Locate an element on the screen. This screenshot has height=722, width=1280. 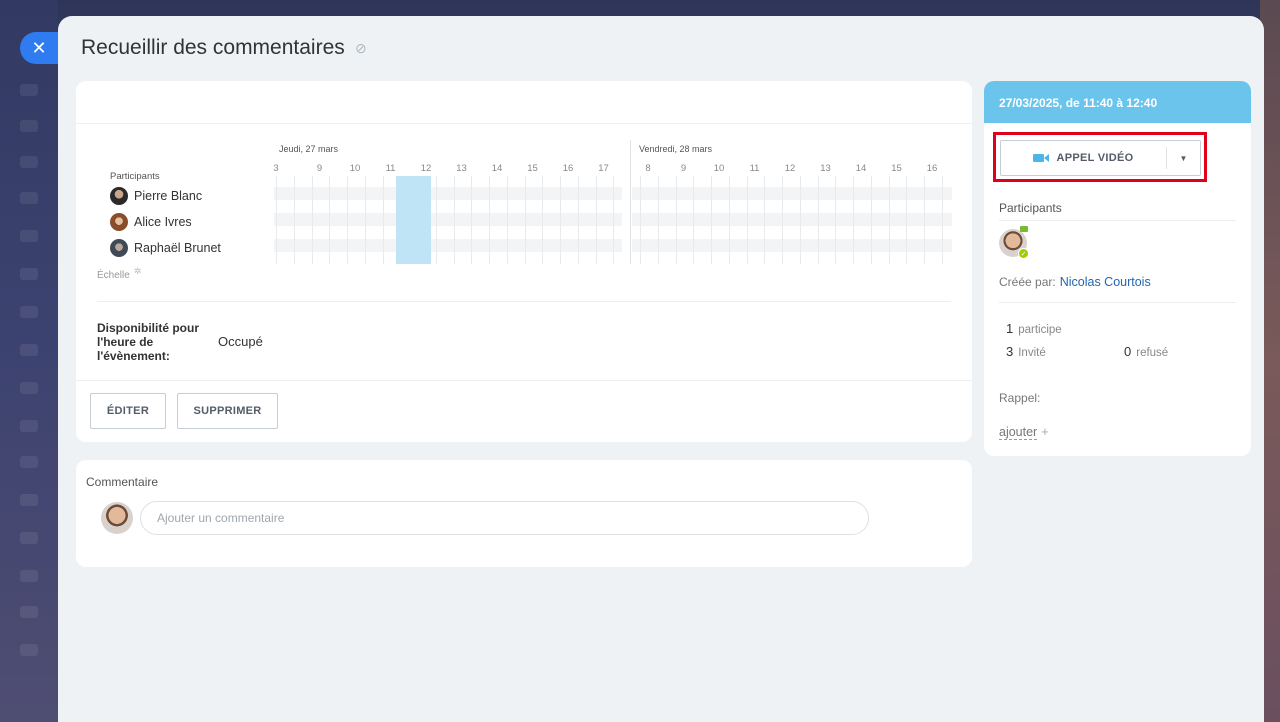
check-icon: ✓ is located at coordinates (1023, 253).